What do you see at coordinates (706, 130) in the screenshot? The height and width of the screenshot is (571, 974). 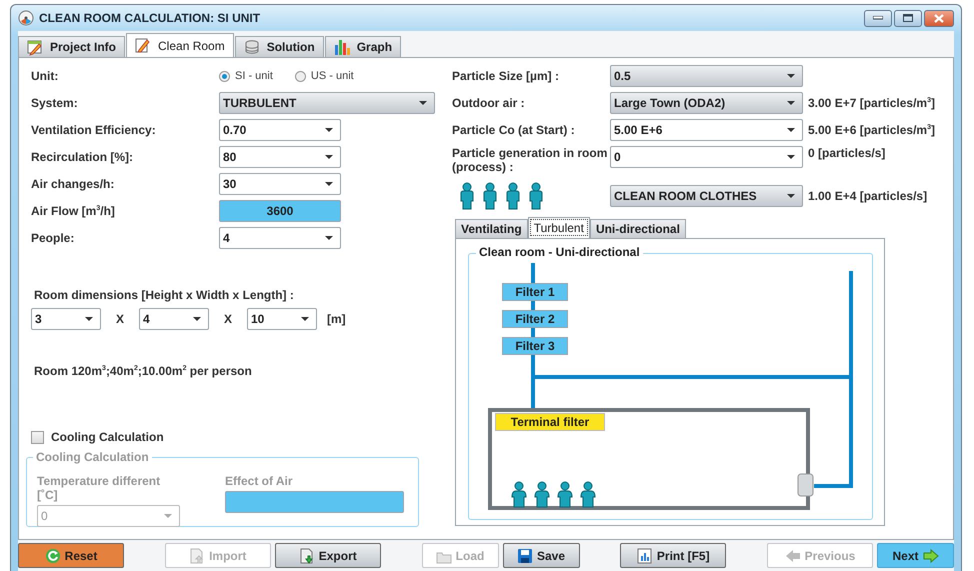 I see `dropdown: 5.00 E+6` at bounding box center [706, 130].